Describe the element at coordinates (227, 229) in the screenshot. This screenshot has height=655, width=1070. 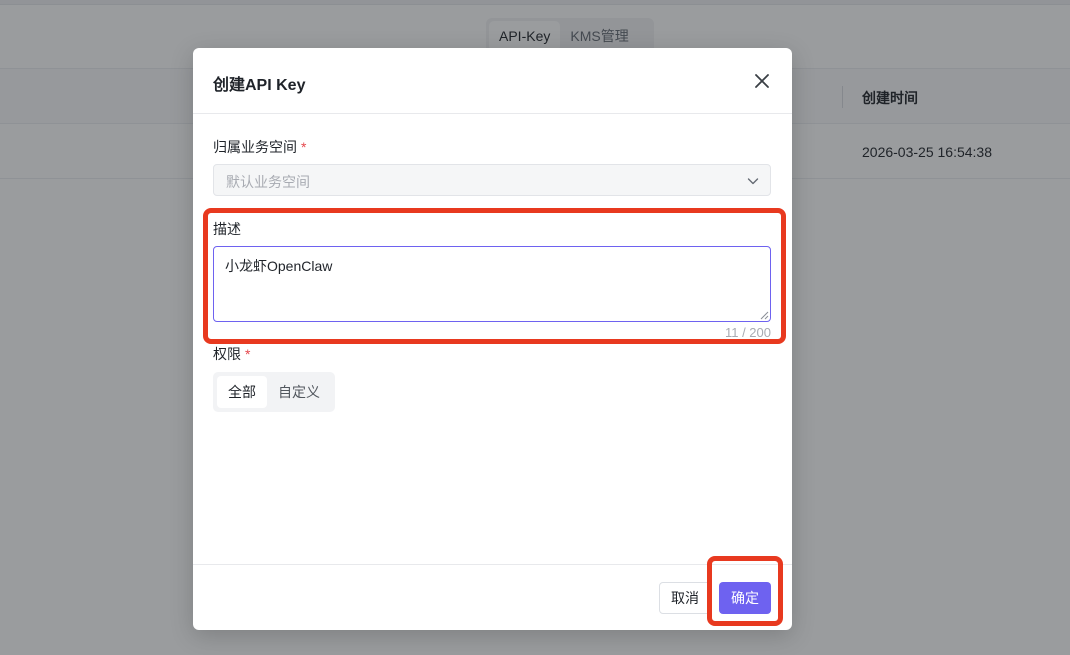
I see `description-label: 描述` at that location.